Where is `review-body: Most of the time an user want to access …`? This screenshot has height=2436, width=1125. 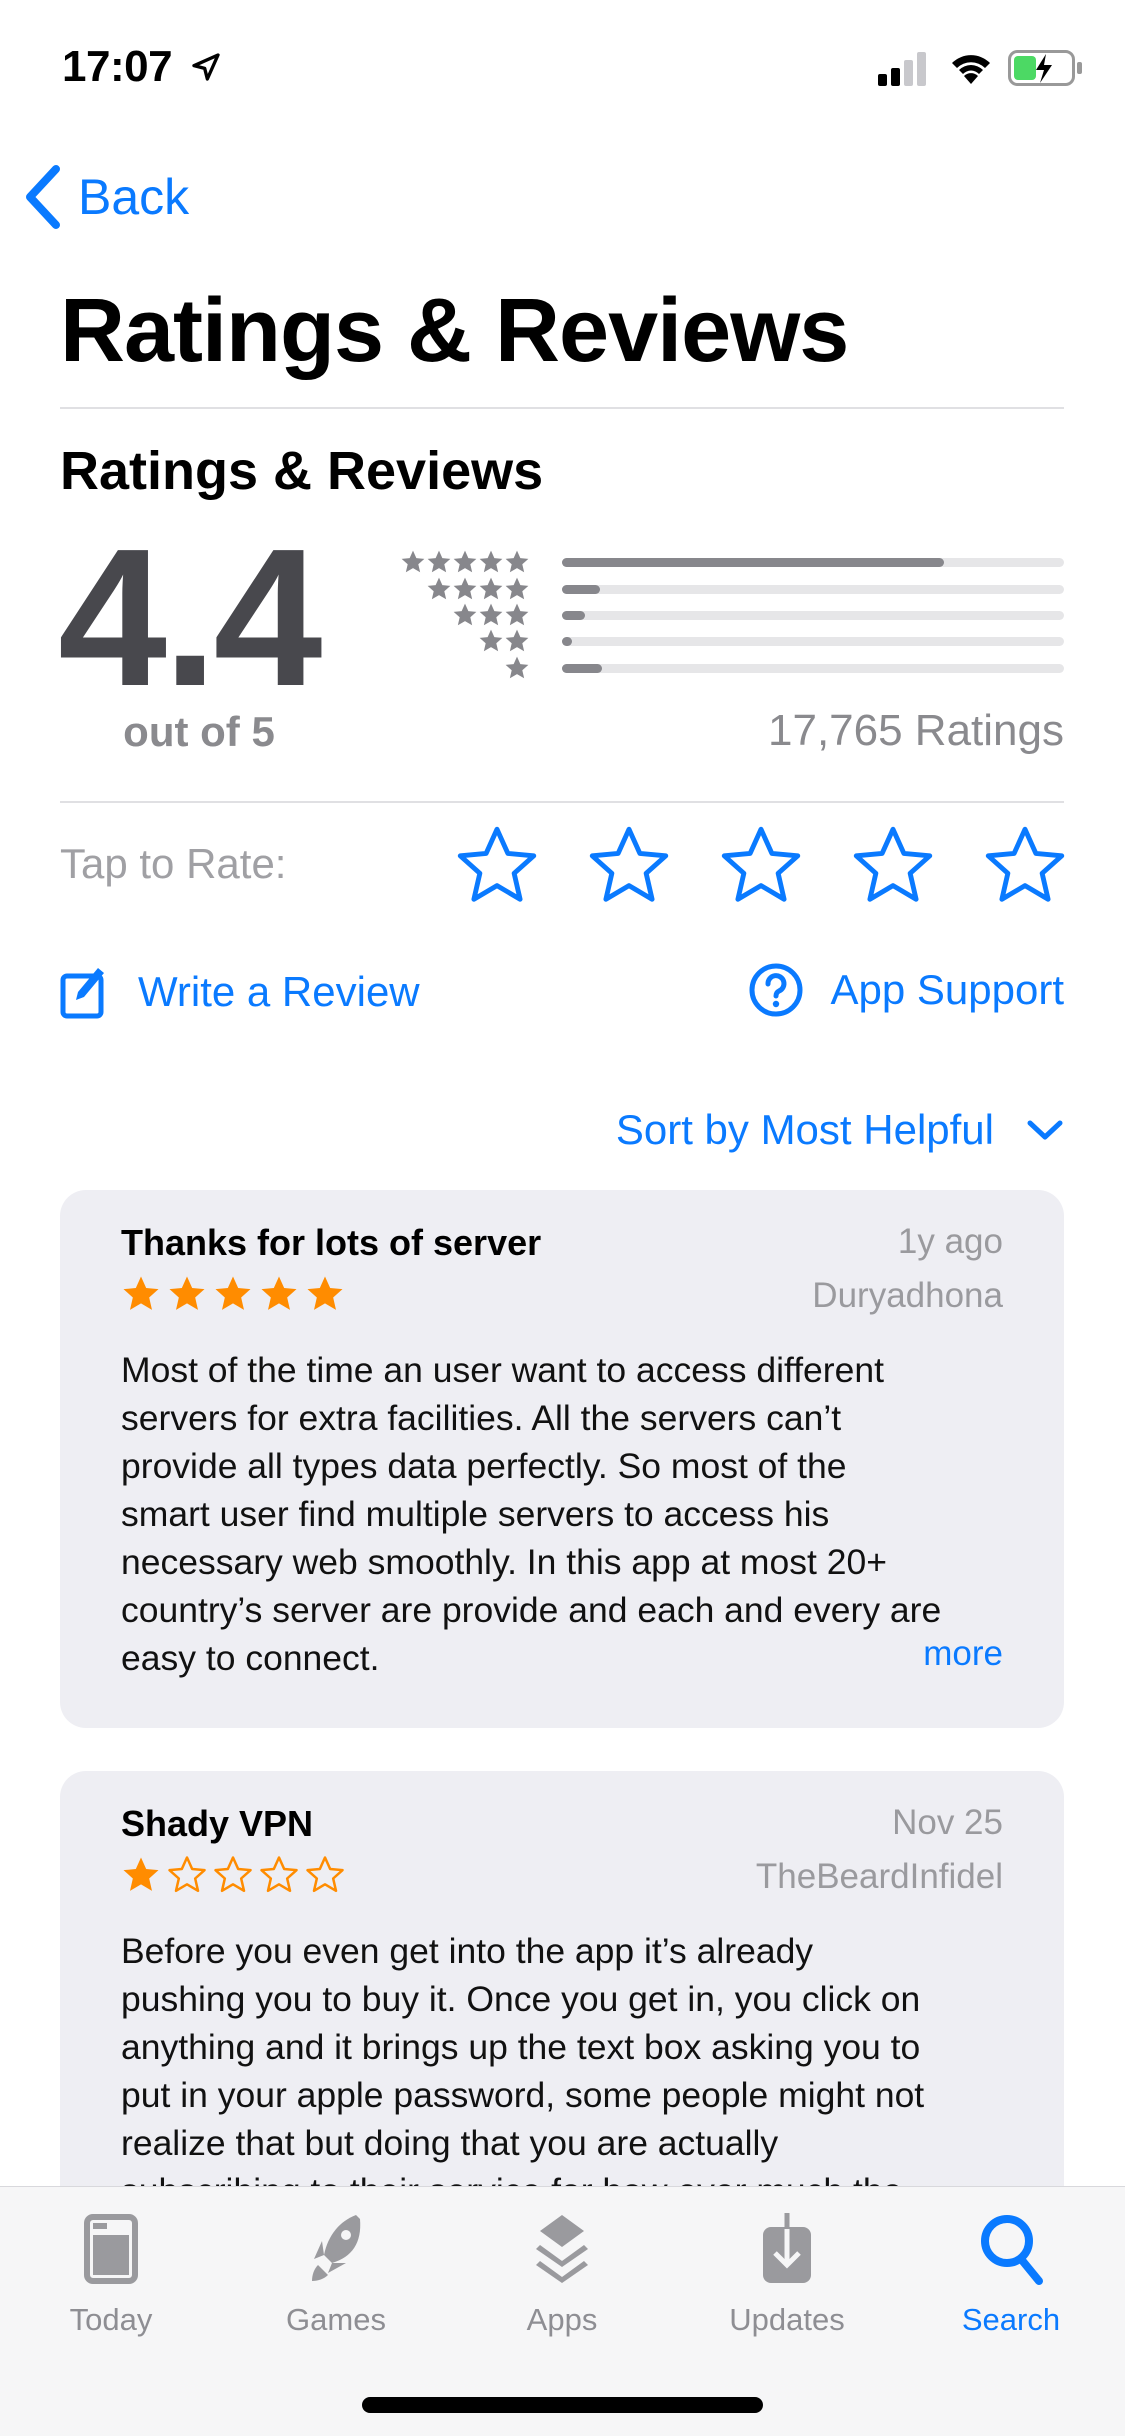
review-body: Most of the time an user want to access … is located at coordinates (567, 1514).